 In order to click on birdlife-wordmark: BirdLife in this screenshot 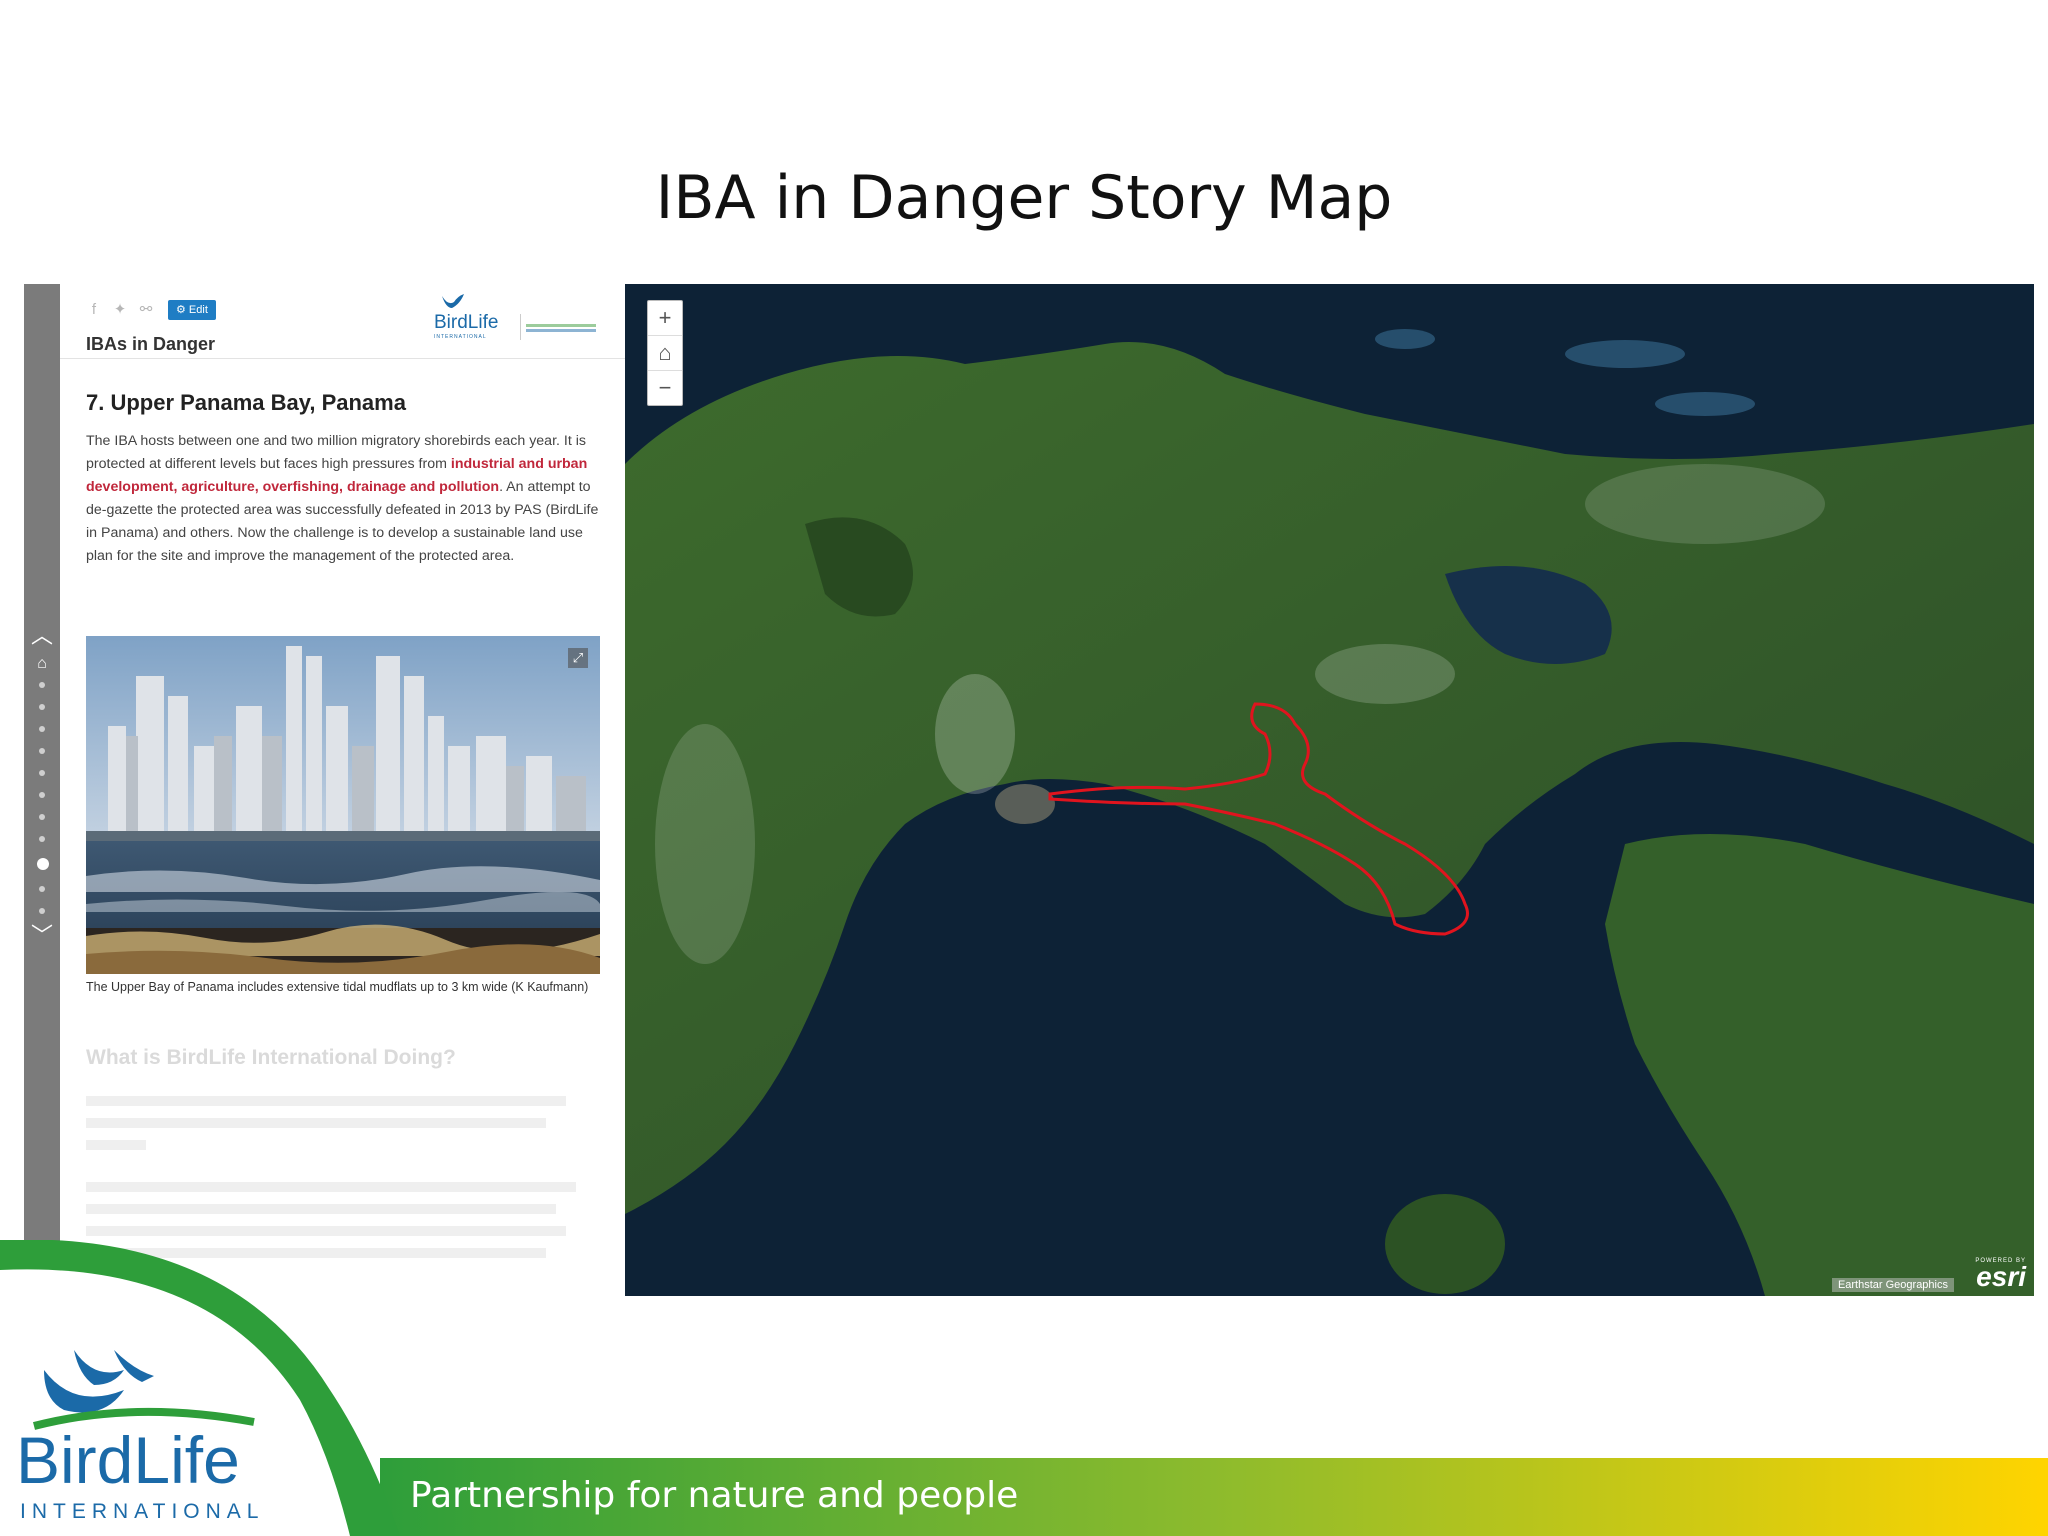, I will do `click(128, 1460)`.